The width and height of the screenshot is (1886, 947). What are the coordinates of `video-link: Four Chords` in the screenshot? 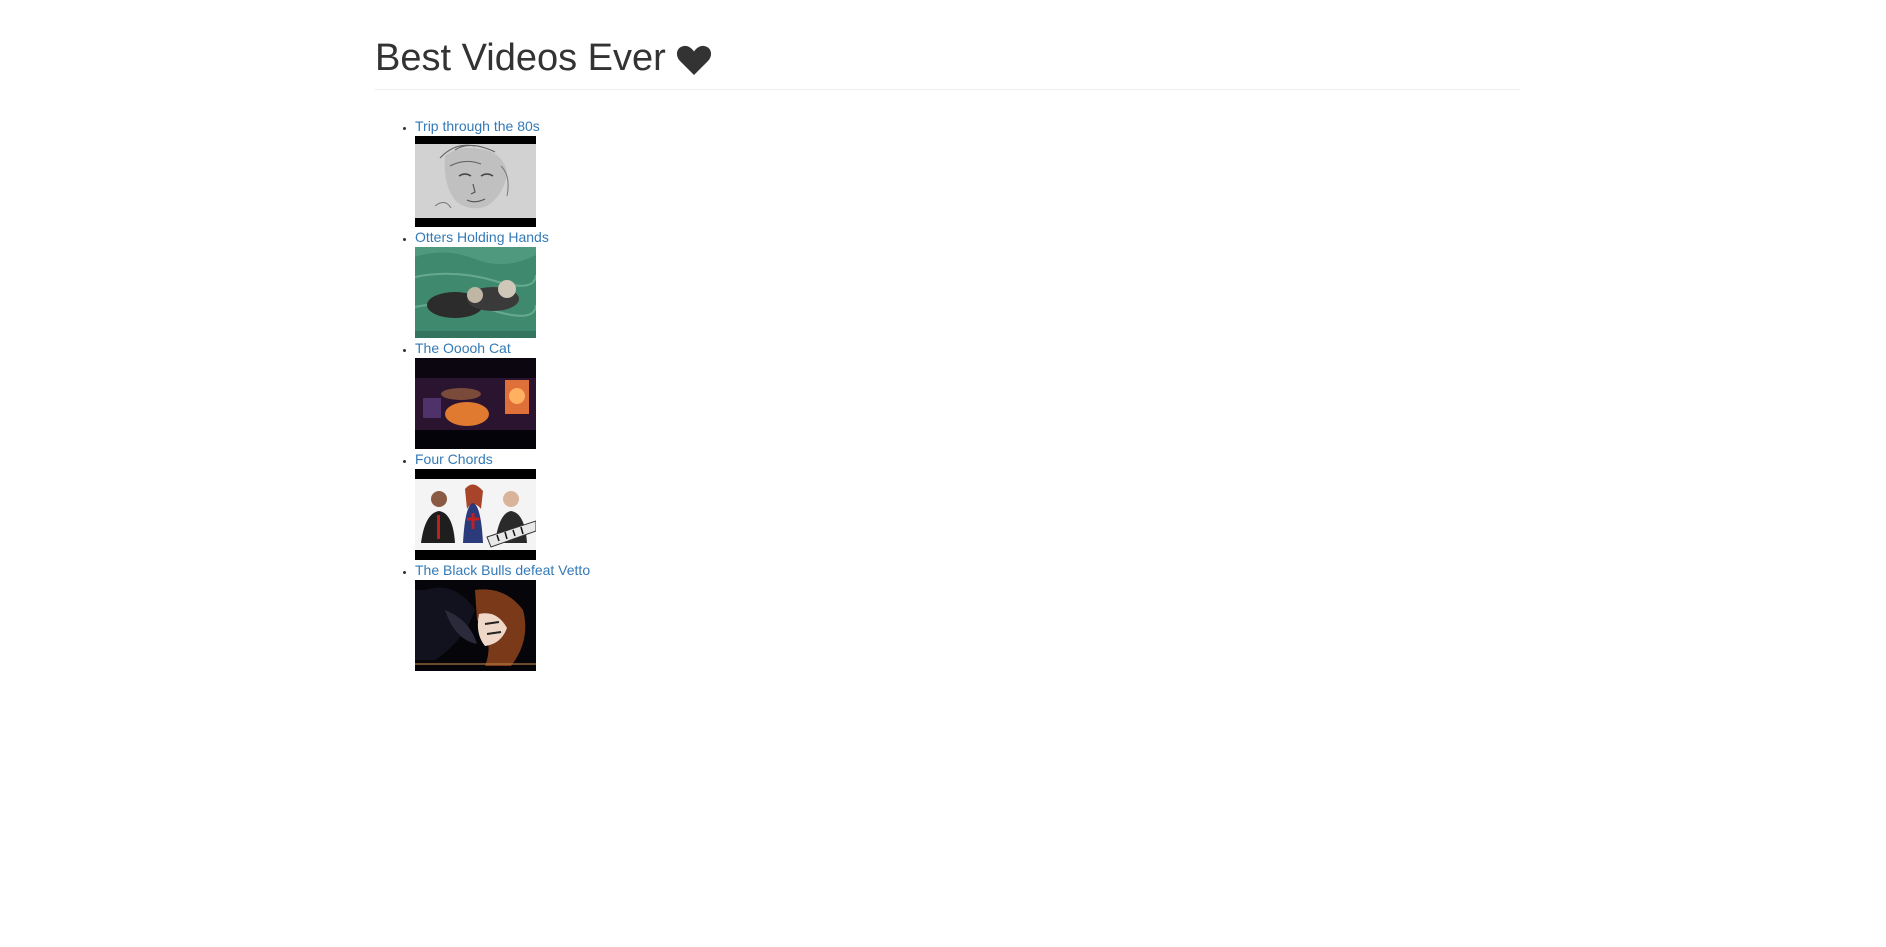 It's located at (967, 459).